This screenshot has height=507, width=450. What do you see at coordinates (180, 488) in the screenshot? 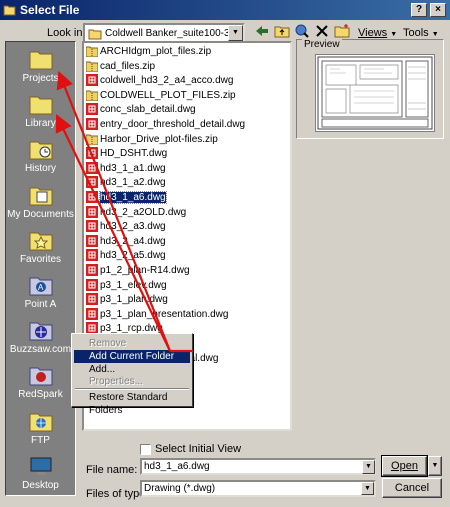
I see `file-type-value: Drawing (*.dwg)` at bounding box center [180, 488].